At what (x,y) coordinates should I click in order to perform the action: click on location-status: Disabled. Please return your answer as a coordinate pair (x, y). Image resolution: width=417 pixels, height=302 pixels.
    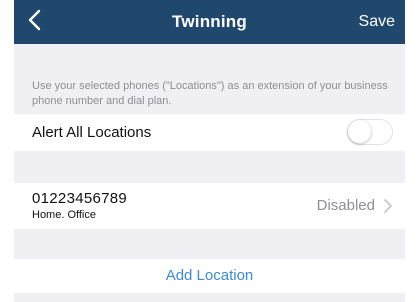
    Looking at the image, I should click on (345, 205).